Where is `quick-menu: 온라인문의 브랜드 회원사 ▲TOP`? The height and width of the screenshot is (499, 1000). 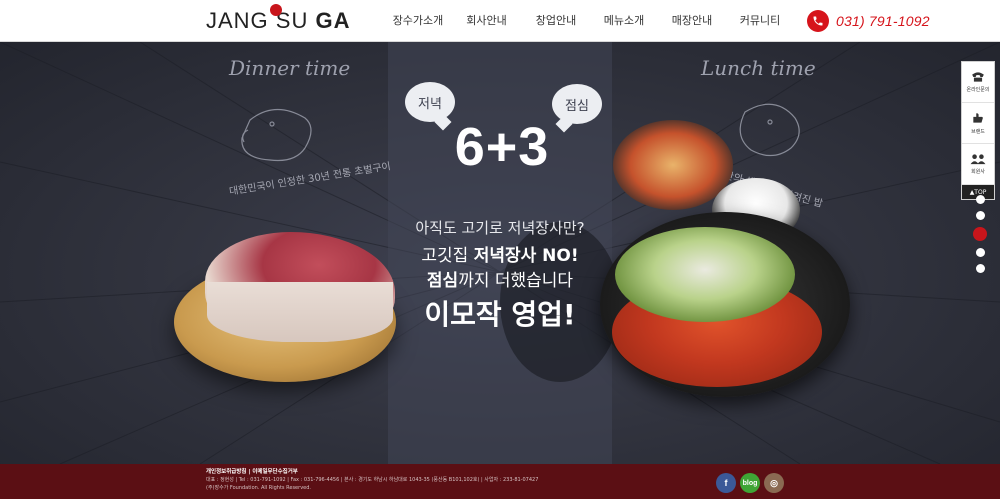
quick-menu: 온라인문의 브랜드 회원사 ▲TOP is located at coordinates (978, 130).